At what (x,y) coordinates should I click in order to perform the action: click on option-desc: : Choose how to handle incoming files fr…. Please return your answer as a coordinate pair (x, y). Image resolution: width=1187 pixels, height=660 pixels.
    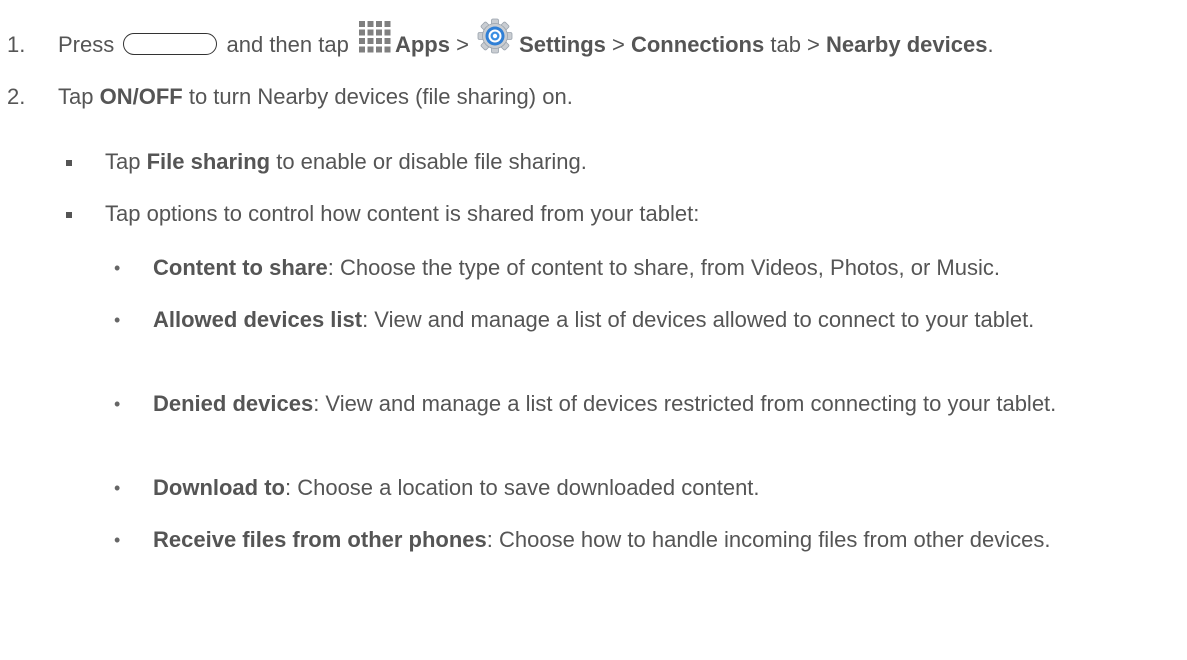
    Looking at the image, I should click on (768, 539).